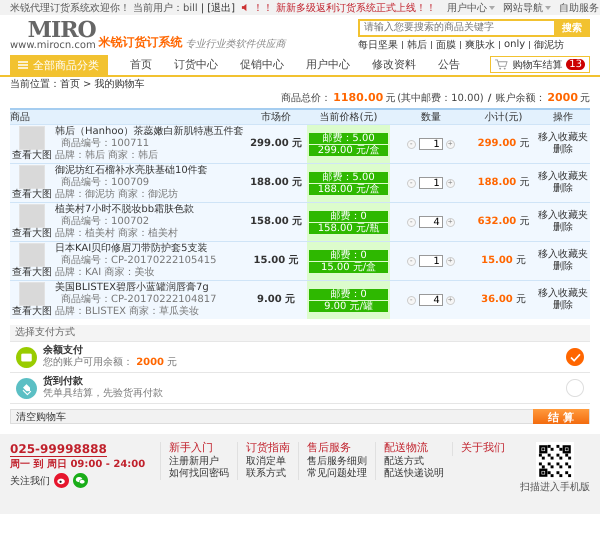 This screenshot has height=533, width=600. Describe the element at coordinates (132, 288) in the screenshot. I see `product-name: 美国BLISTEX碧唇小蓝罐润唇膏7g` at that location.